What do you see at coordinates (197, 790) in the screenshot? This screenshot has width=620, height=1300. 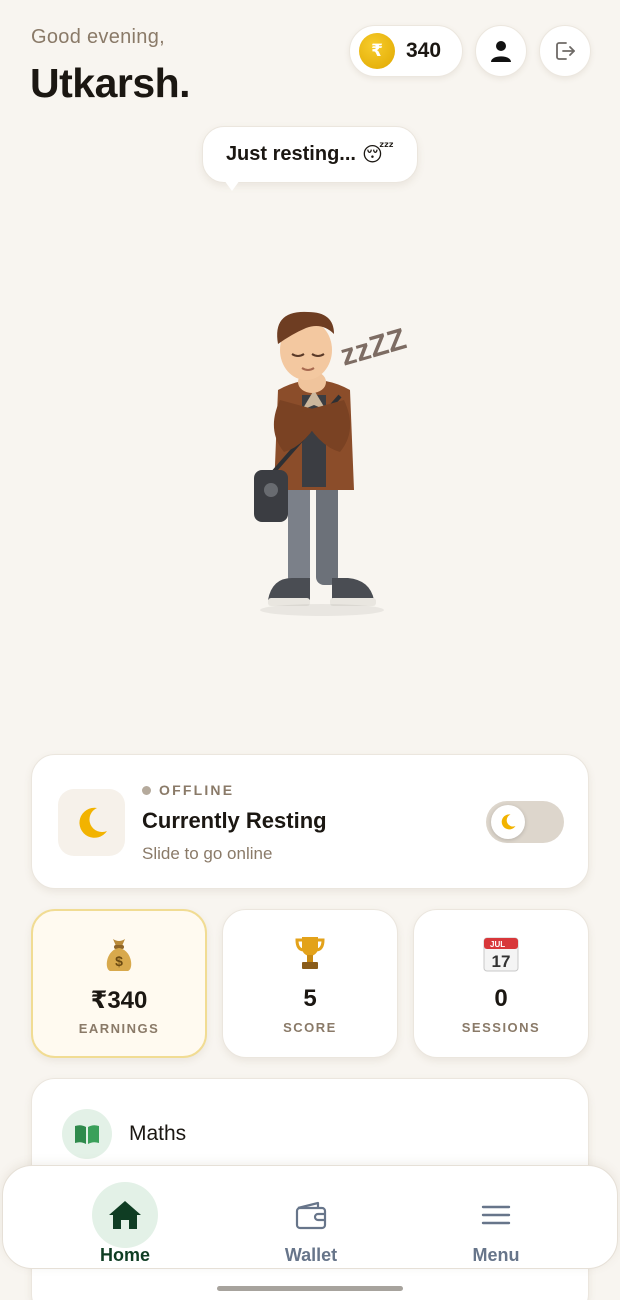 I see `status-indicator-label: OFFLINE` at bounding box center [197, 790].